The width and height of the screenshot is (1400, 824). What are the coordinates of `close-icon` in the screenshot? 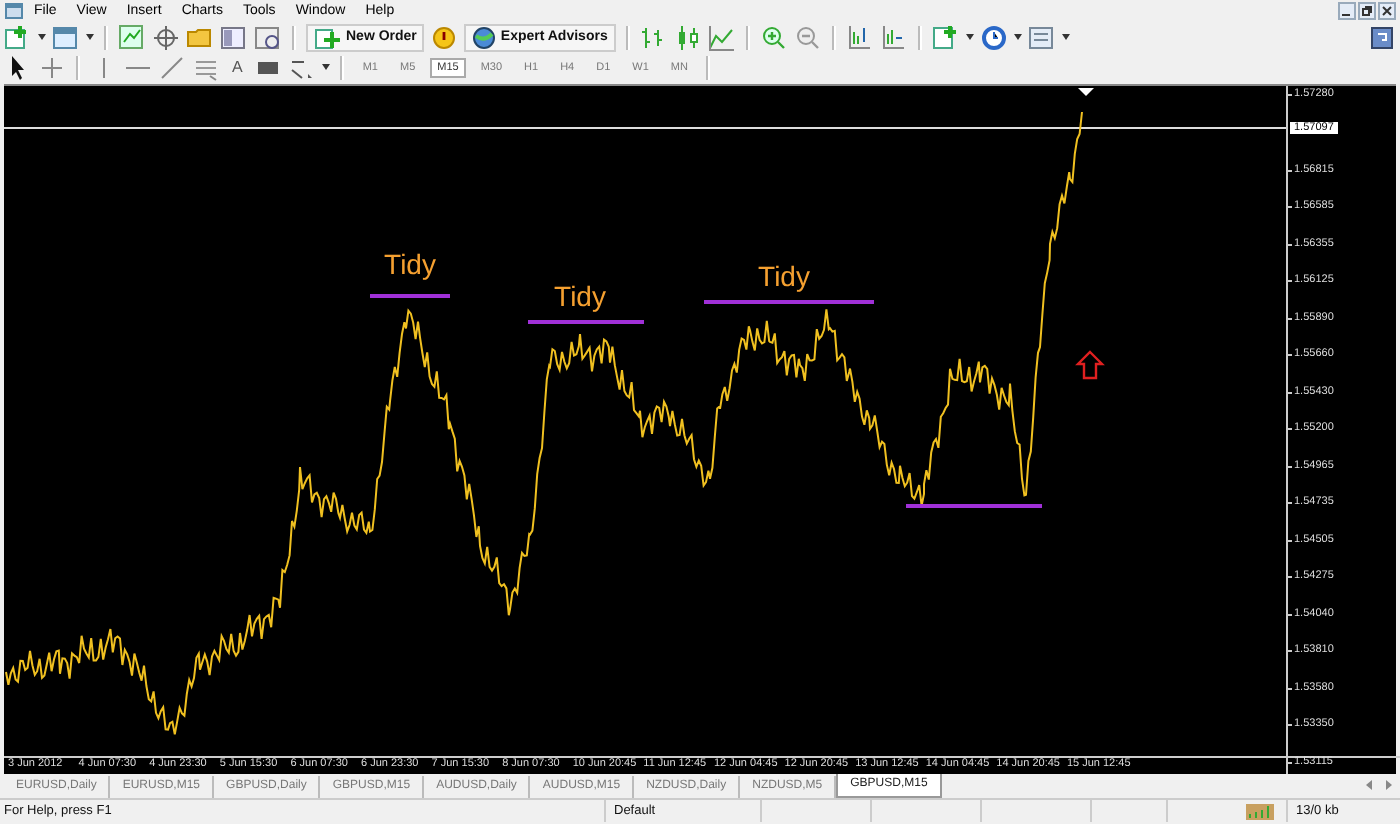 It's located at (1387, 10).